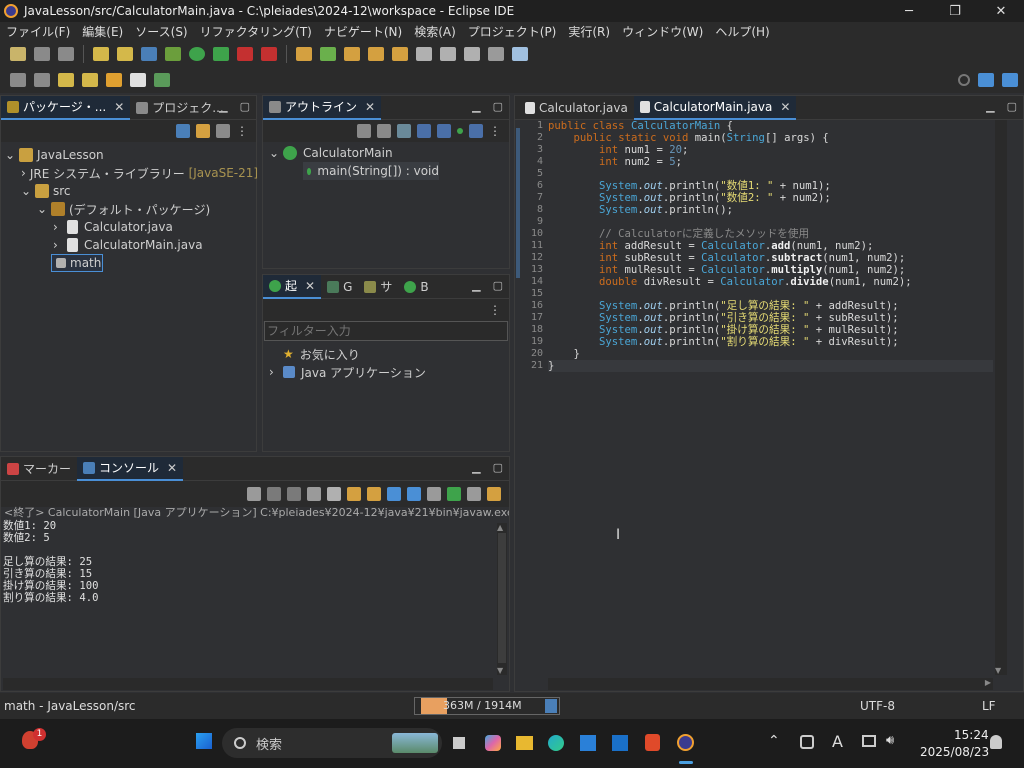 This screenshot has width=1024, height=768. I want to click on tree-item-calculatormain: › CalculatorMain.java, so click(128, 245).